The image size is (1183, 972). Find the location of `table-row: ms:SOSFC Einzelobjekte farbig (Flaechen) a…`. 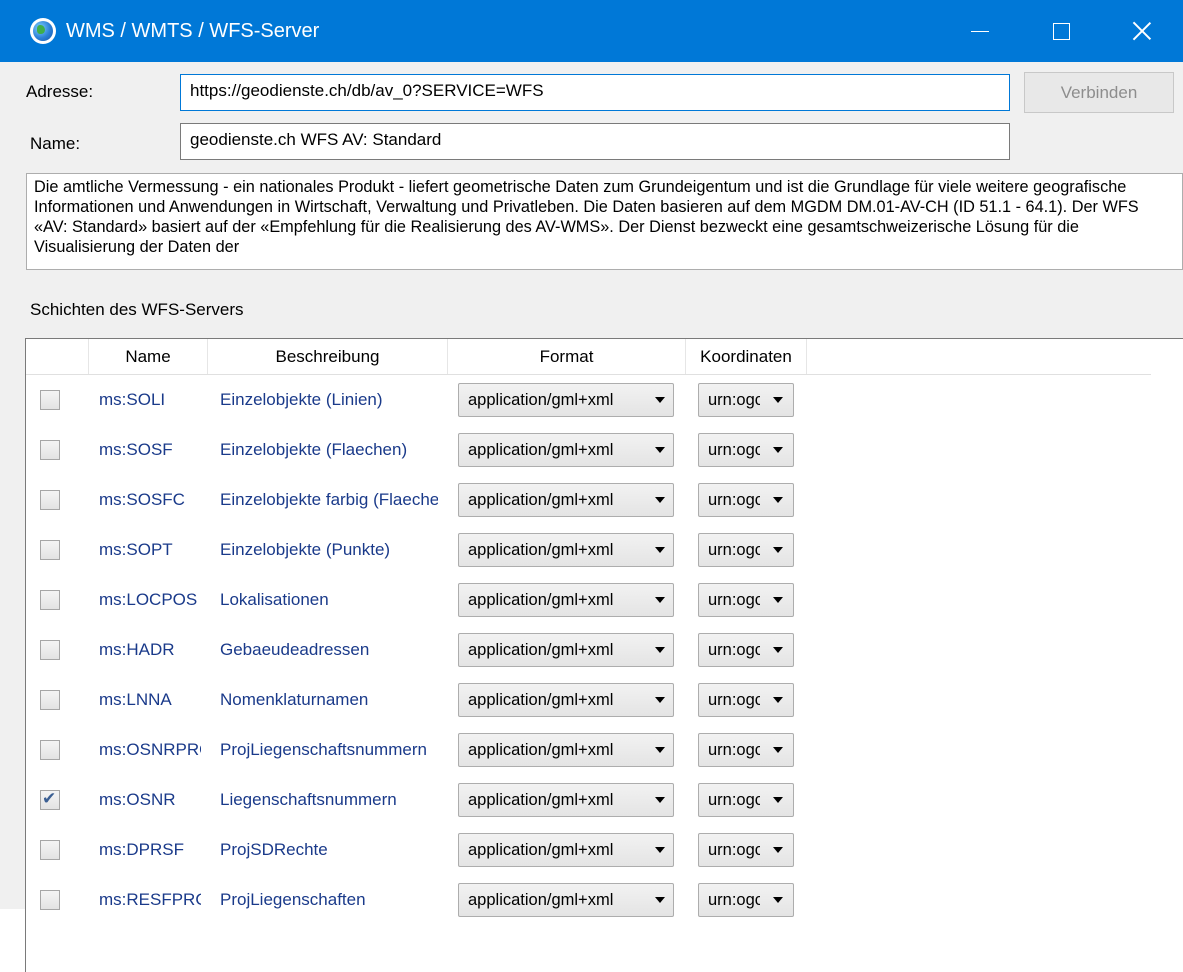

table-row: ms:SOSFC Einzelobjekte farbig (Flaechen) a… is located at coordinates (588, 500).